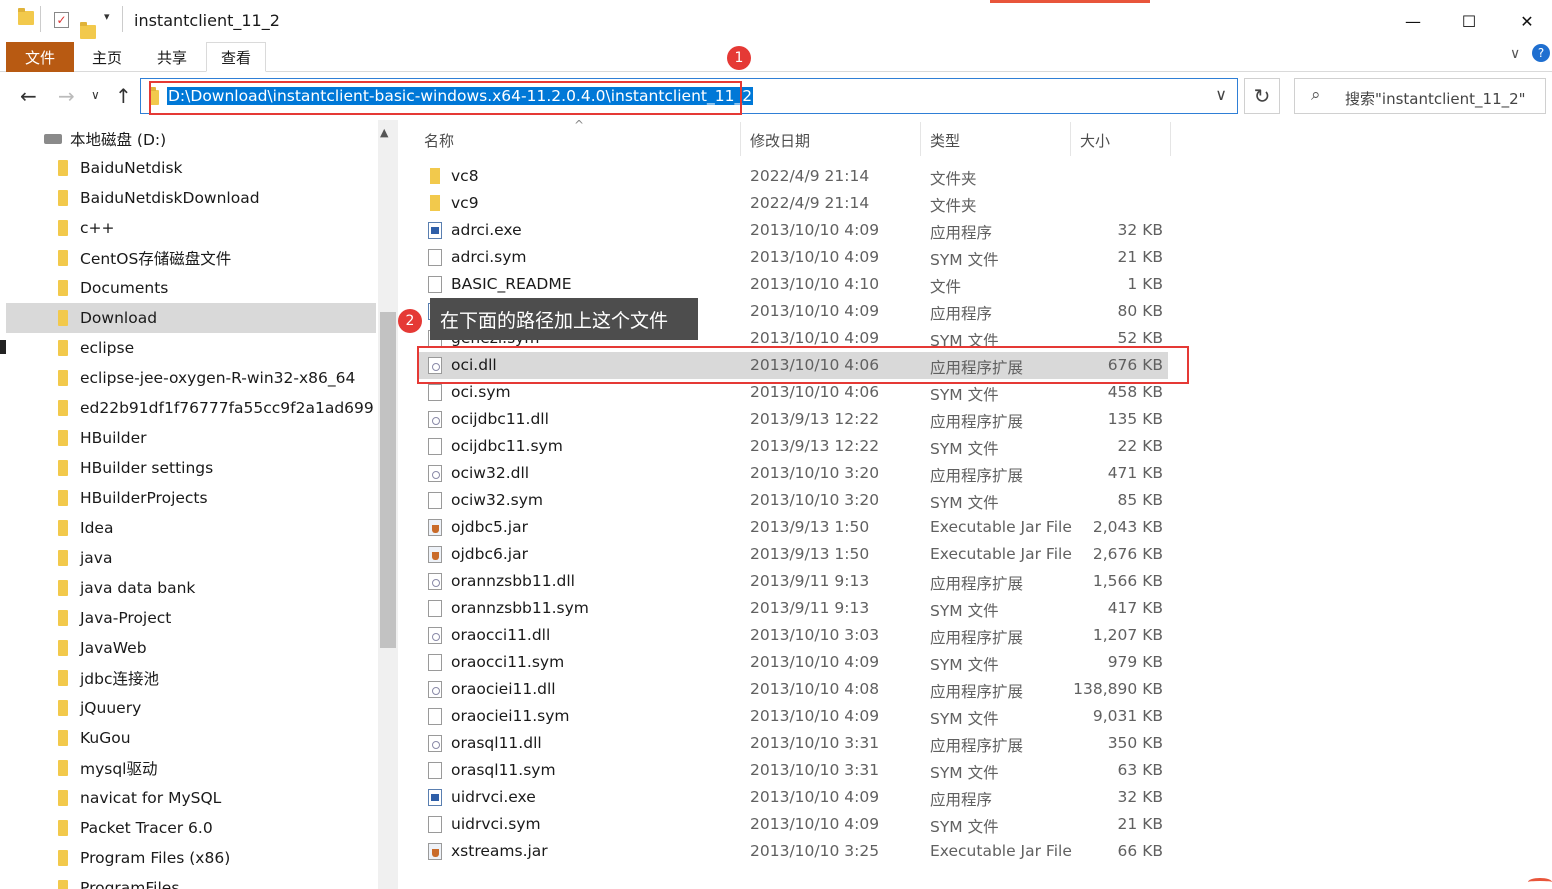 This screenshot has height=889, width=1552. I want to click on file-date: 2013/10/10 4:09, so click(815, 338).